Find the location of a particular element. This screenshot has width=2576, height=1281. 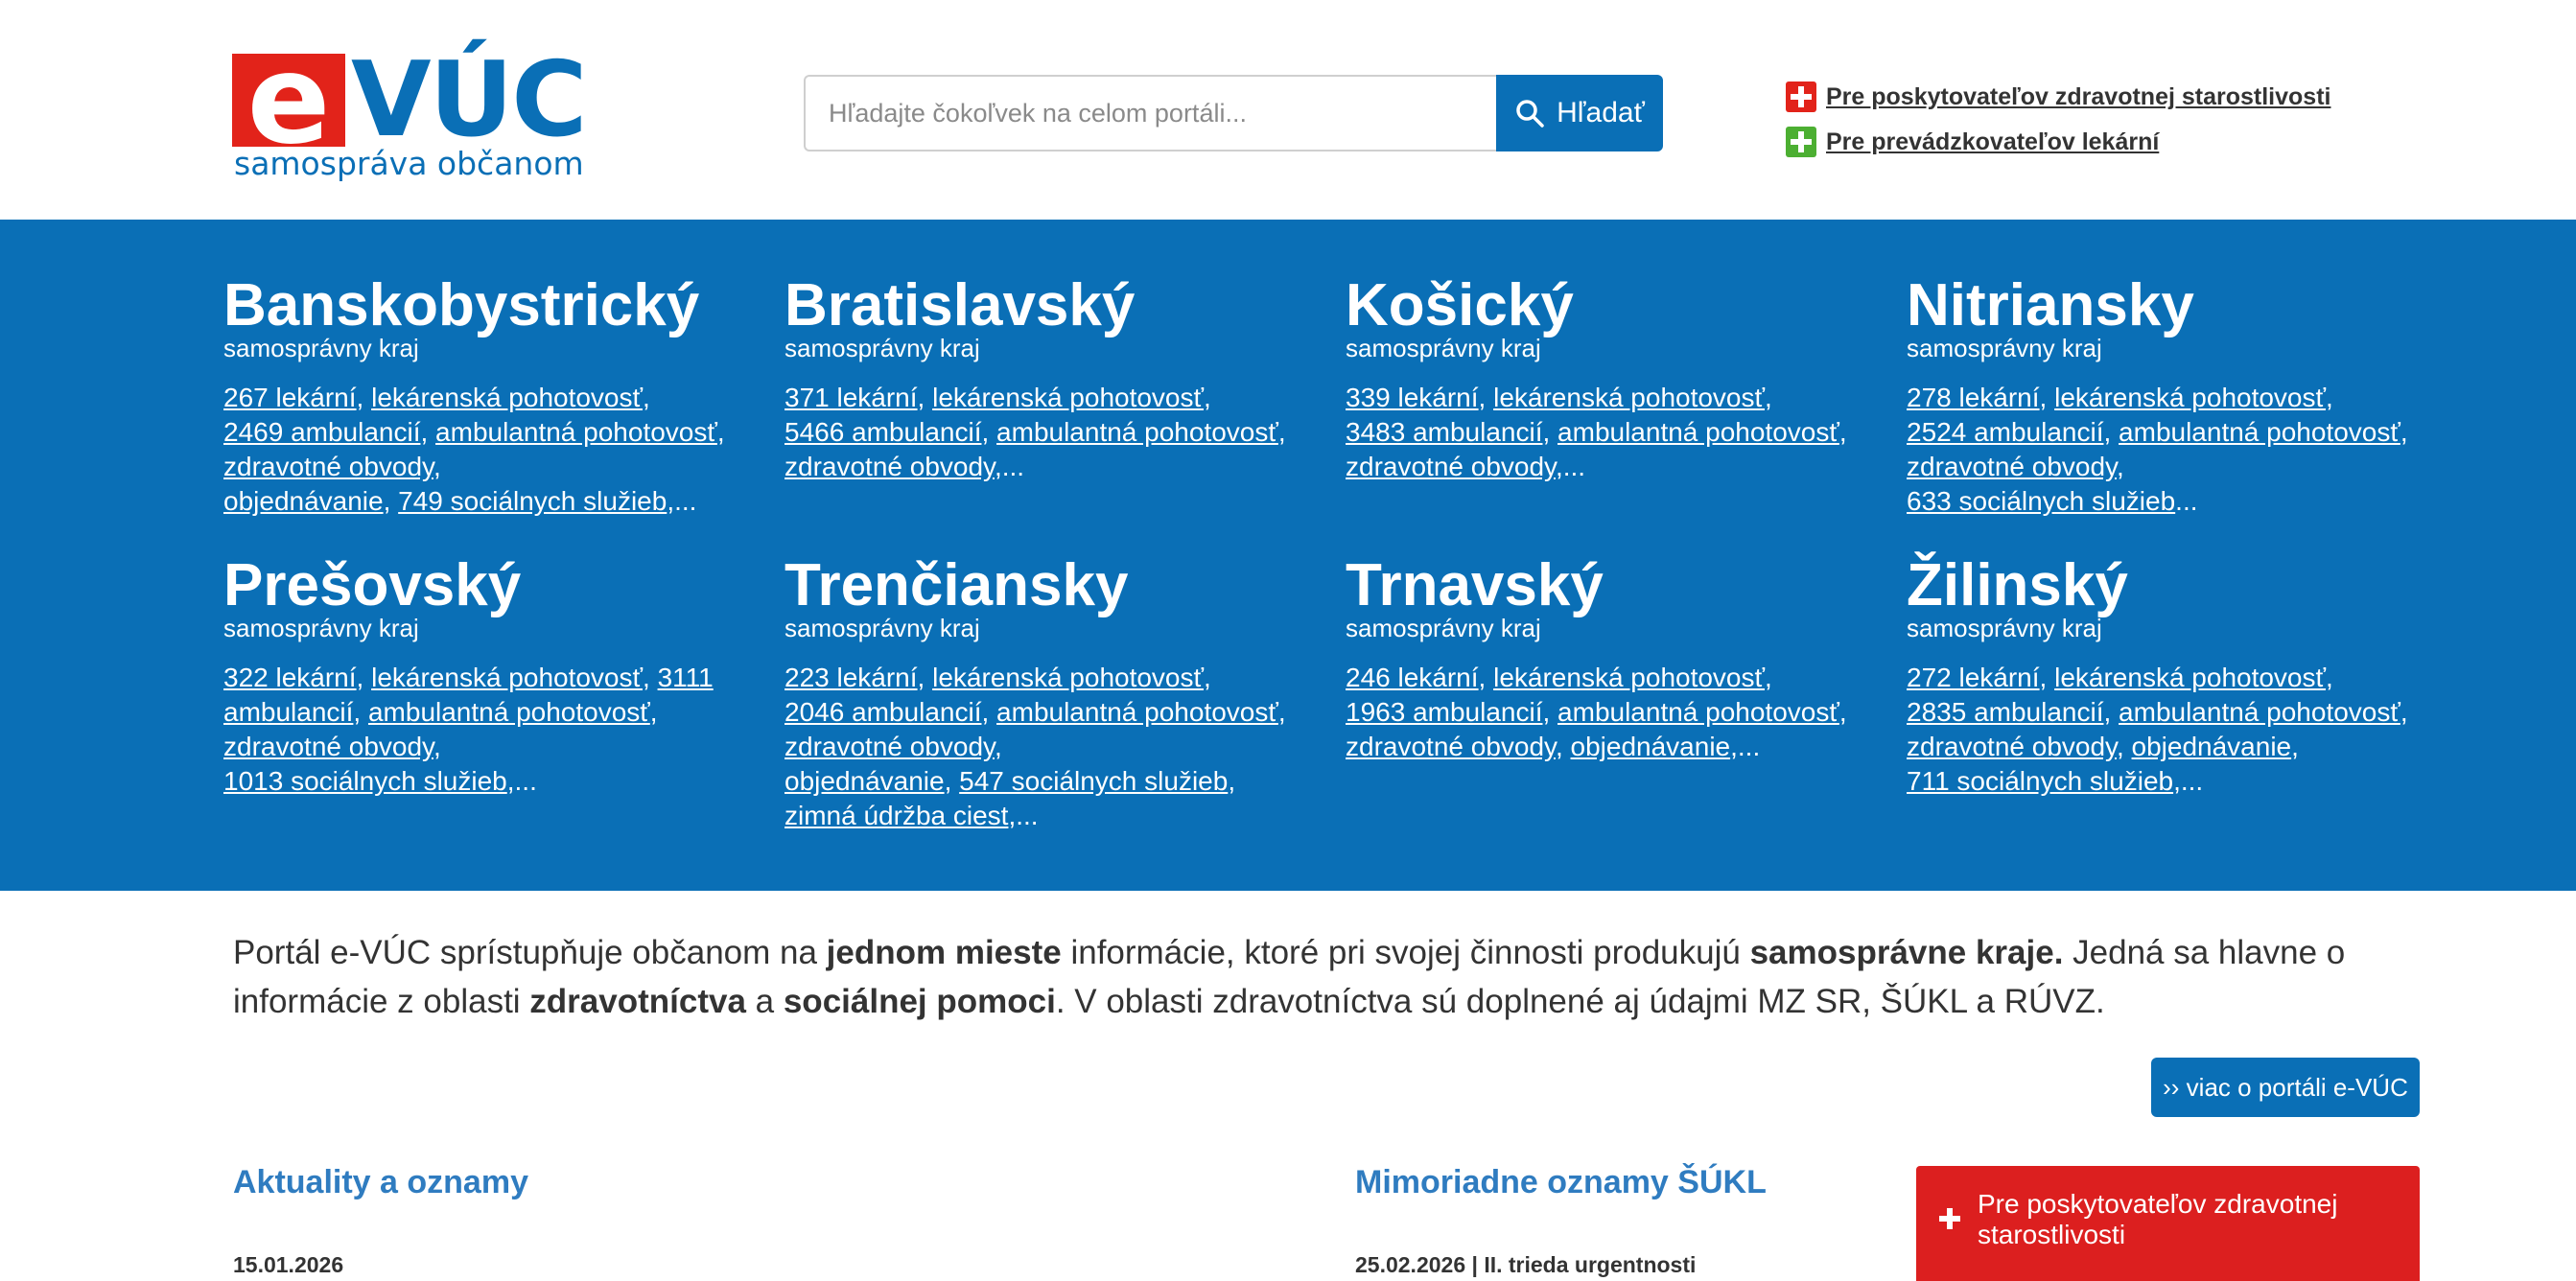

red-cross-icon is located at coordinates (1801, 97).